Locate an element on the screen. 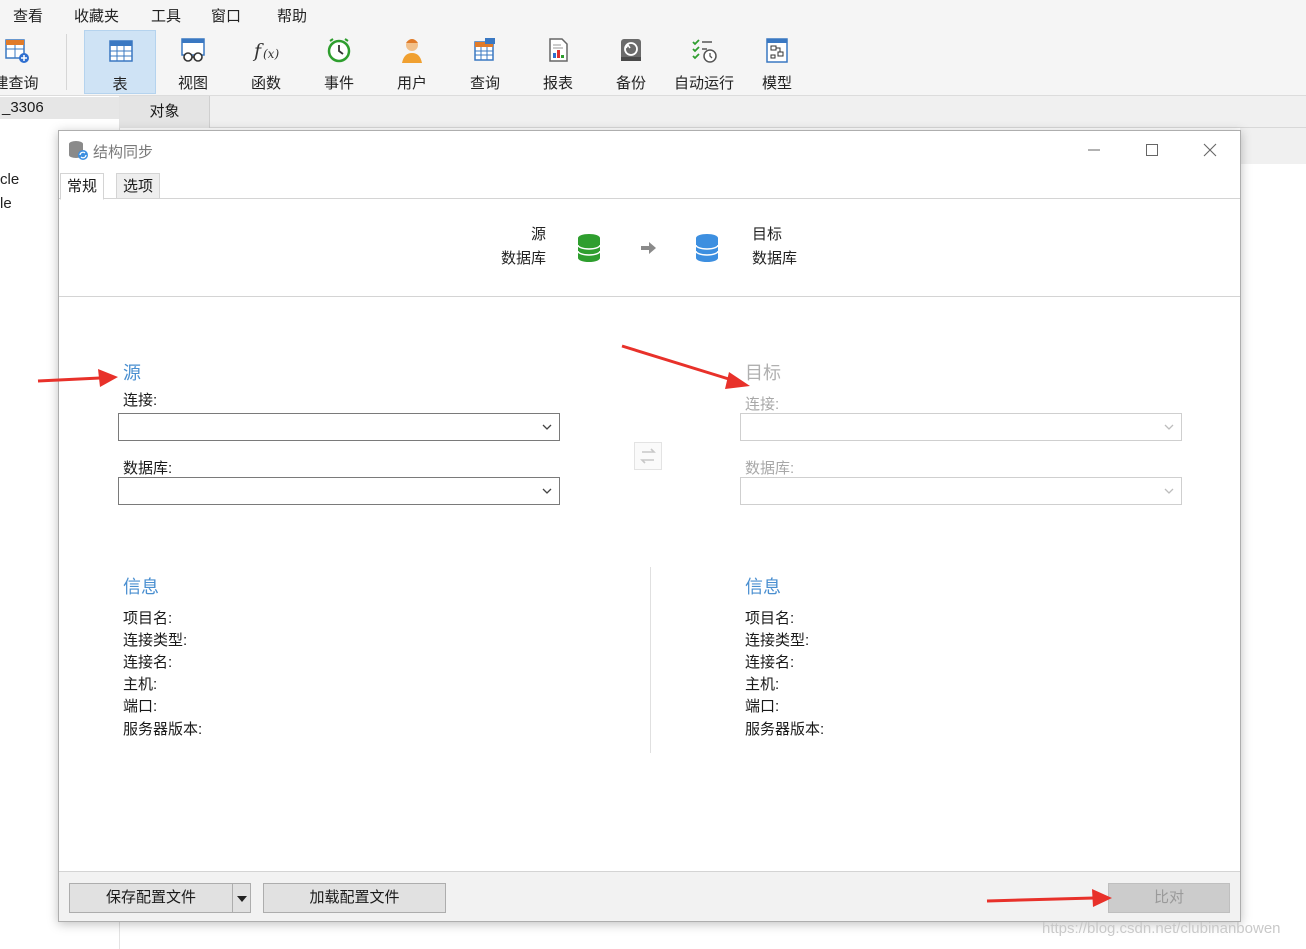  tool-view-label: 视图 is located at coordinates (192, 83).